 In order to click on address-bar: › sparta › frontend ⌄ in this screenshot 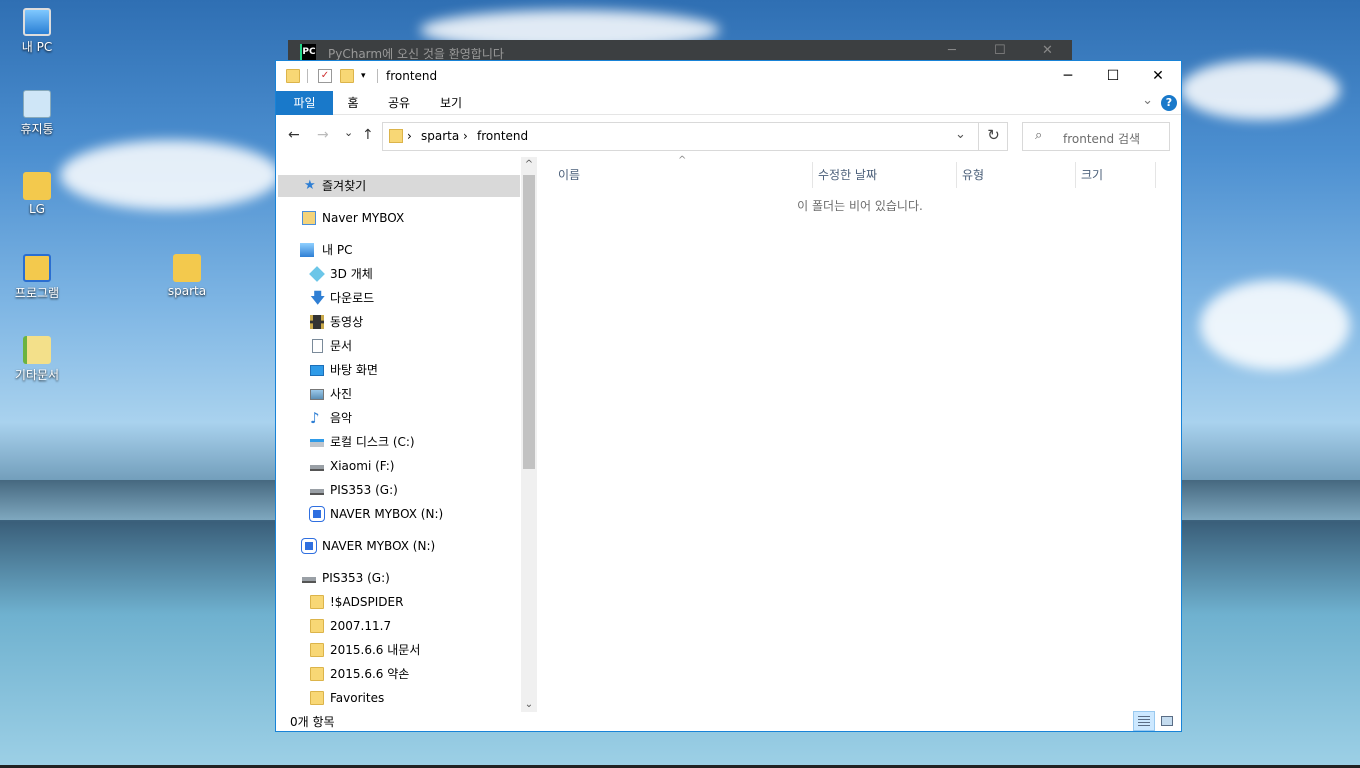, I will do `click(695, 136)`.